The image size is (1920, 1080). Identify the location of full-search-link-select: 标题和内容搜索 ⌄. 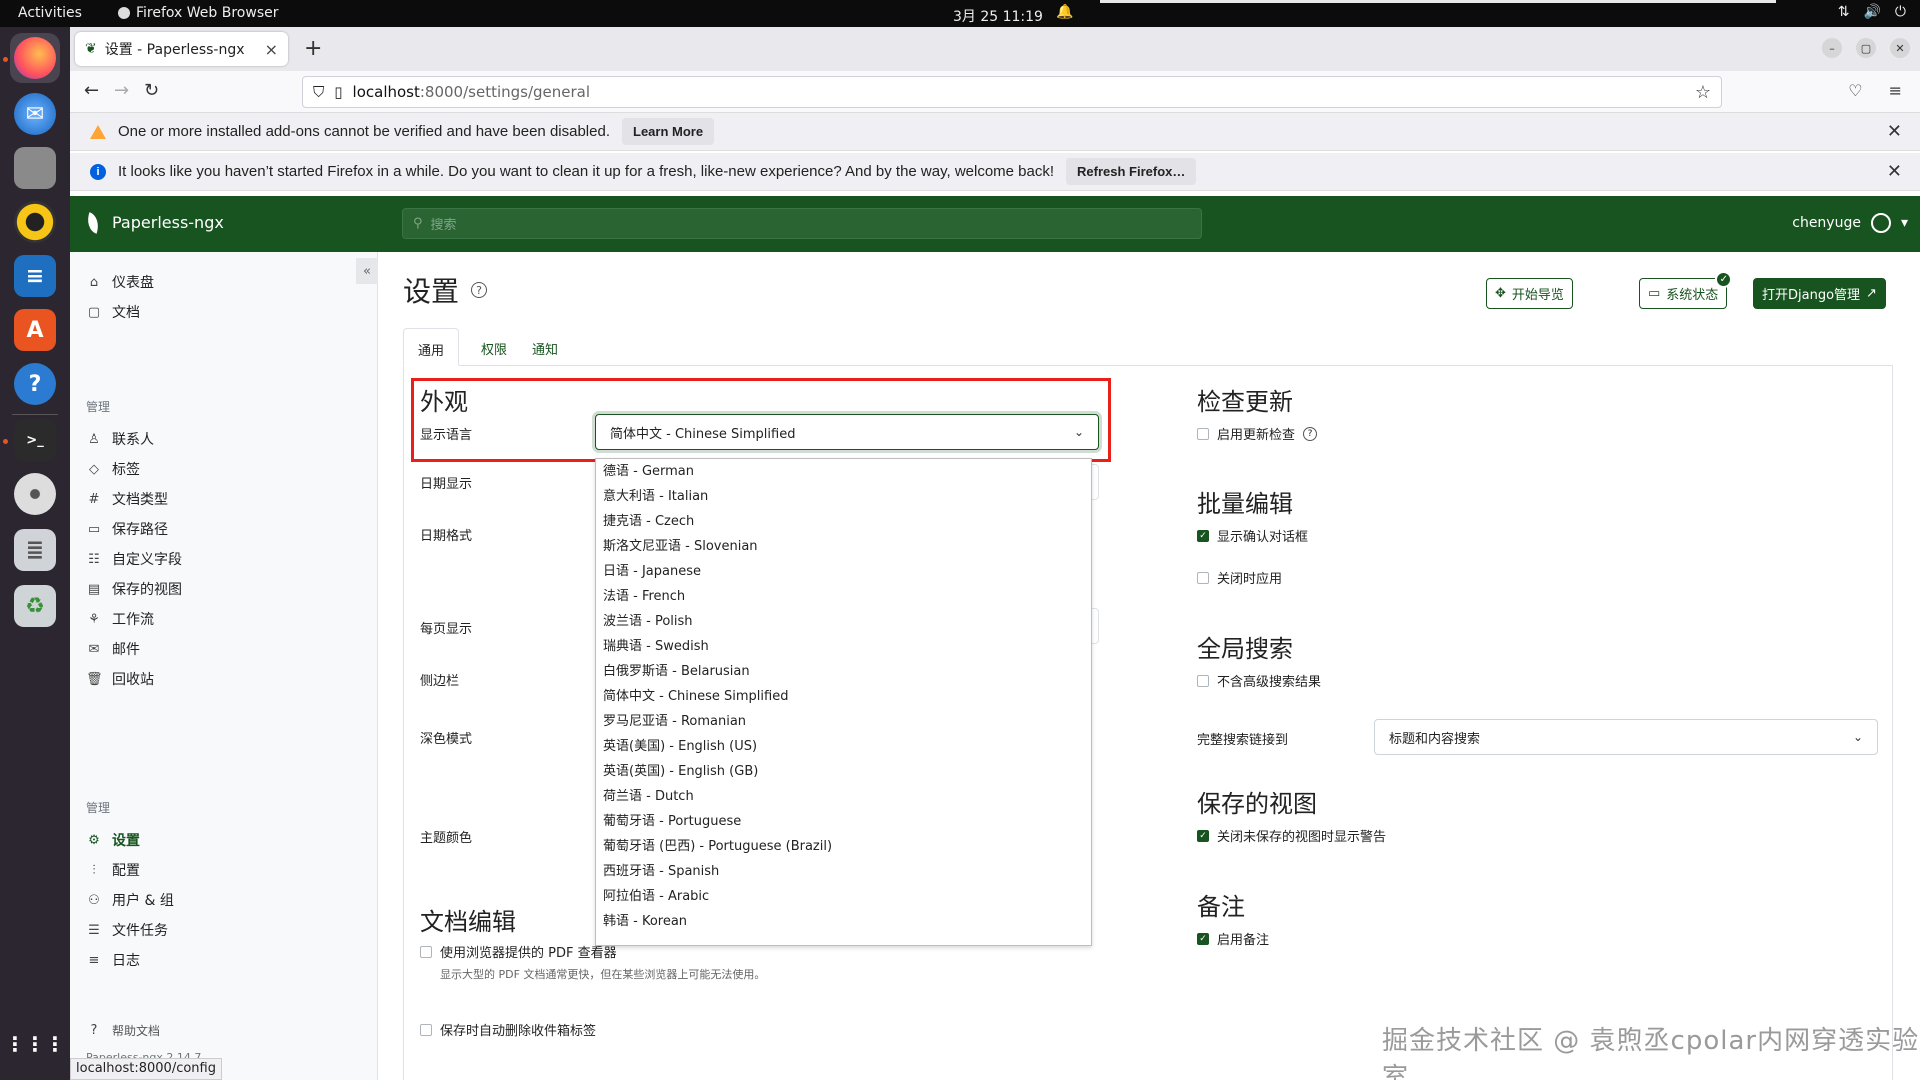
(1626, 737).